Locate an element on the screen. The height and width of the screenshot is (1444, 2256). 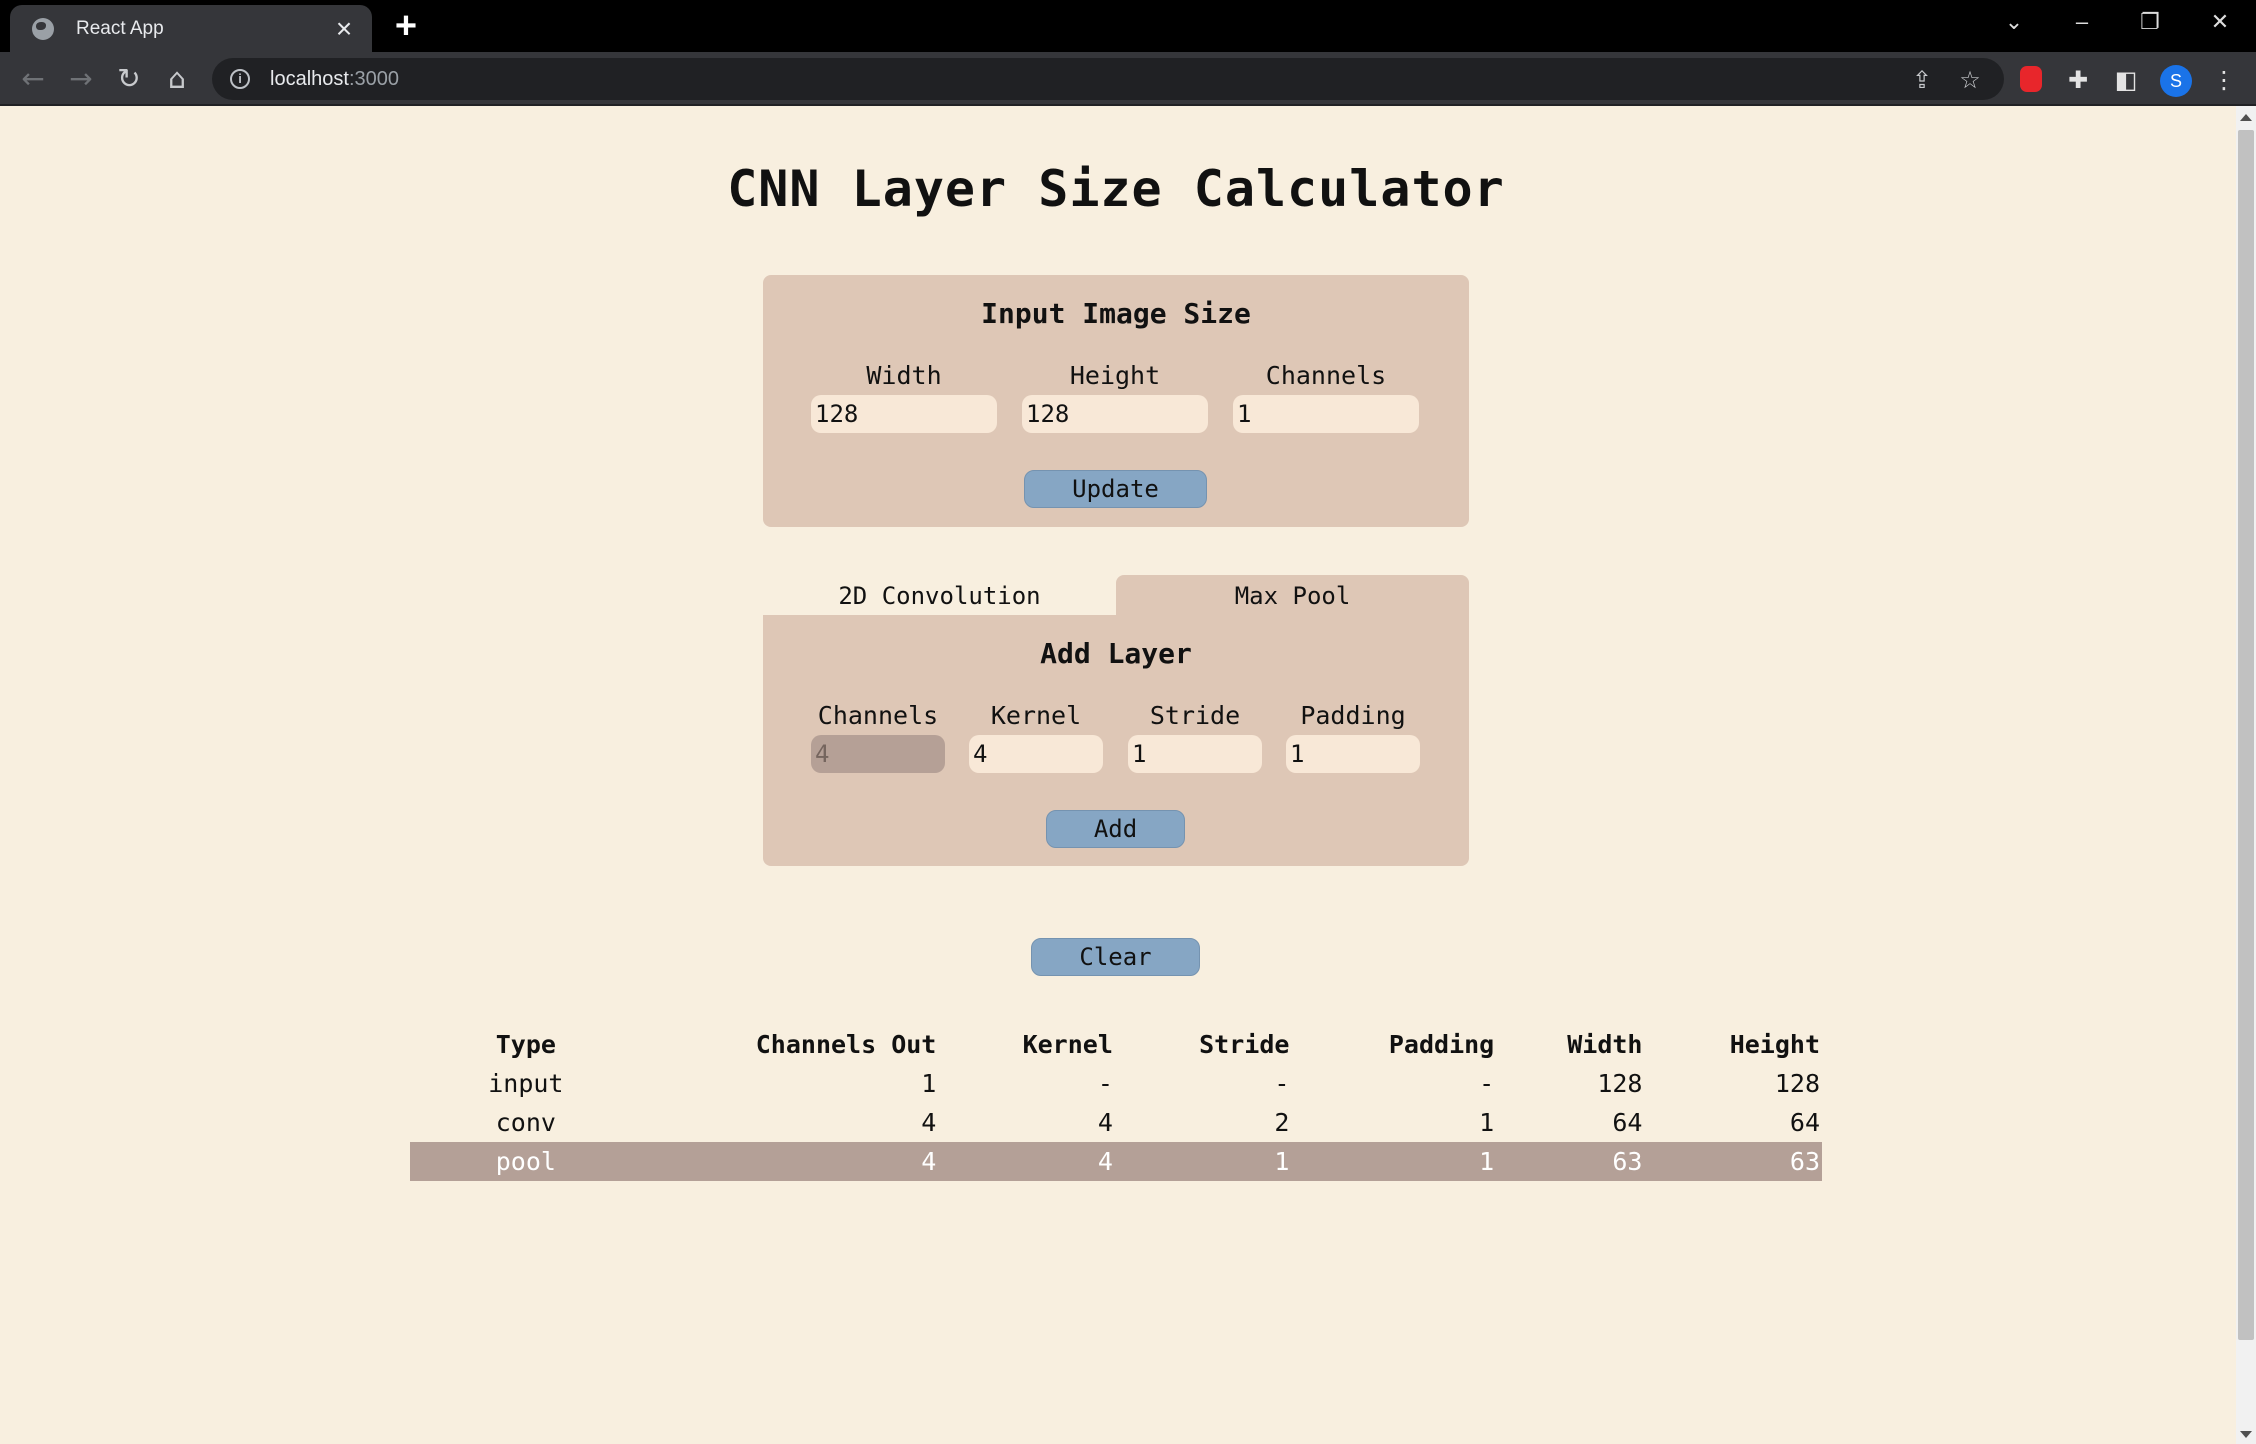
table-row: input 1 - - - 128 128 is located at coordinates (1116, 1083).